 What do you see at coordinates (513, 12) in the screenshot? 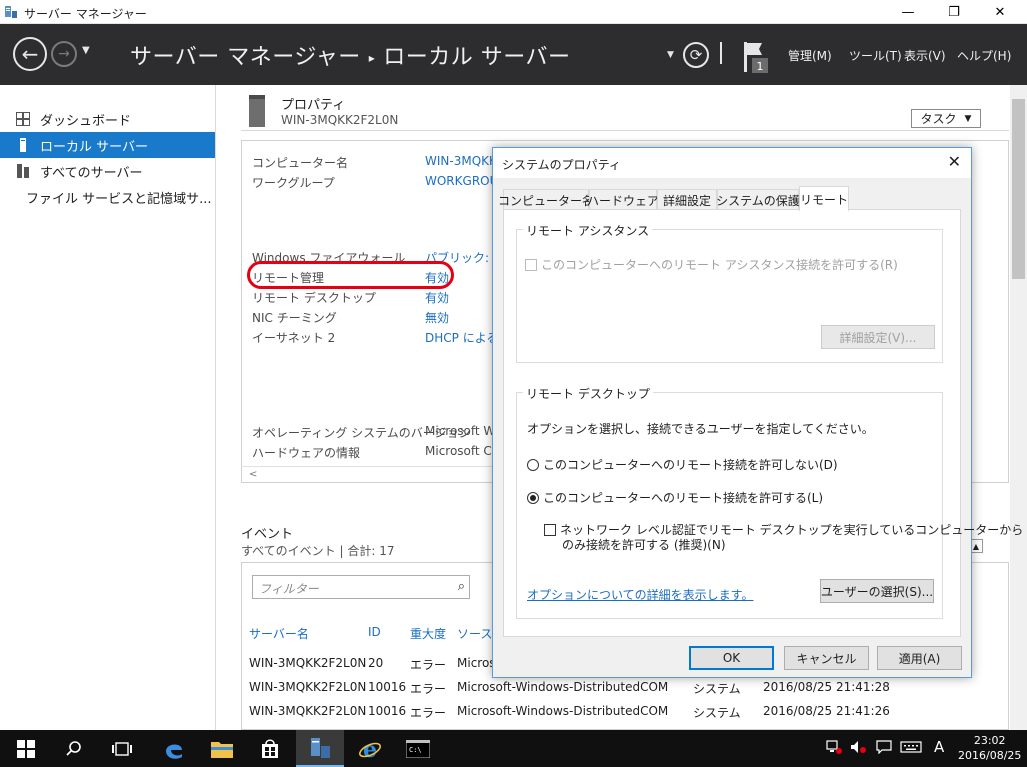
I see `window-titlebar: サーバー マネージャー — ❐ ✕` at bounding box center [513, 12].